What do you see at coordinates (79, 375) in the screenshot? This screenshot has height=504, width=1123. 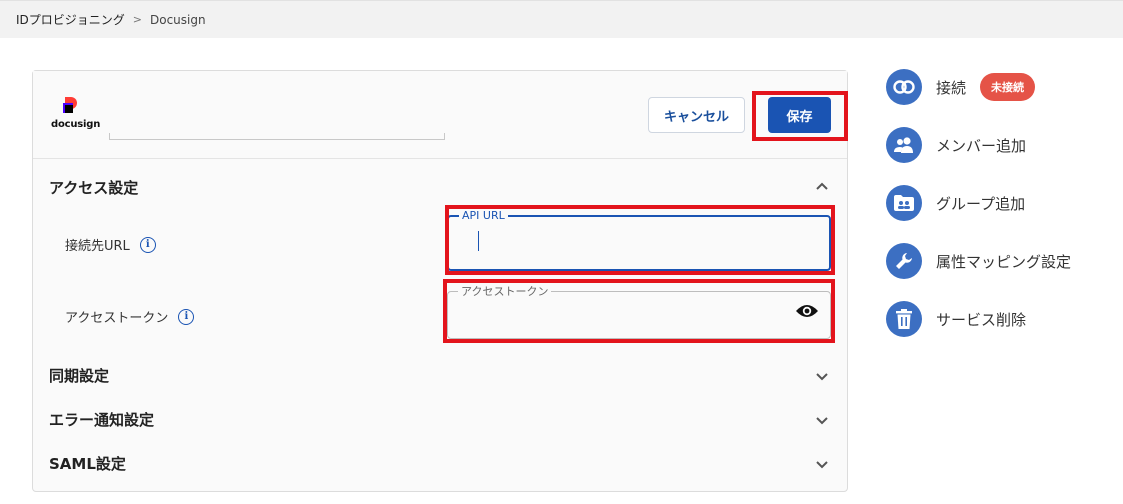 I see `section-title-sync: 同期設定` at bounding box center [79, 375].